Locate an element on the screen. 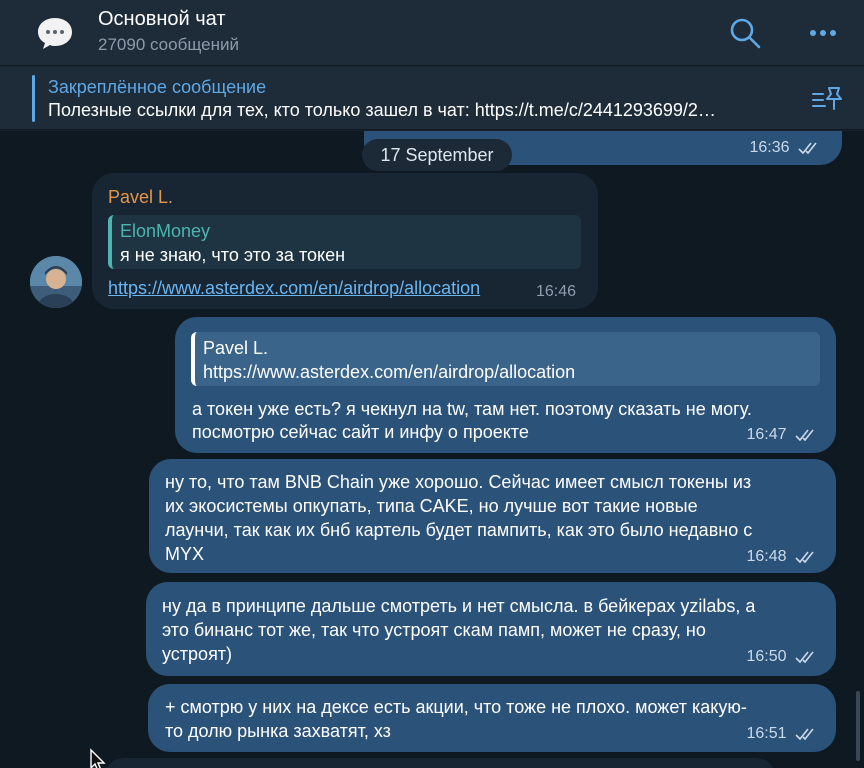 The image size is (864, 768). message-count: 27090 сообщений is located at coordinates (168, 44).